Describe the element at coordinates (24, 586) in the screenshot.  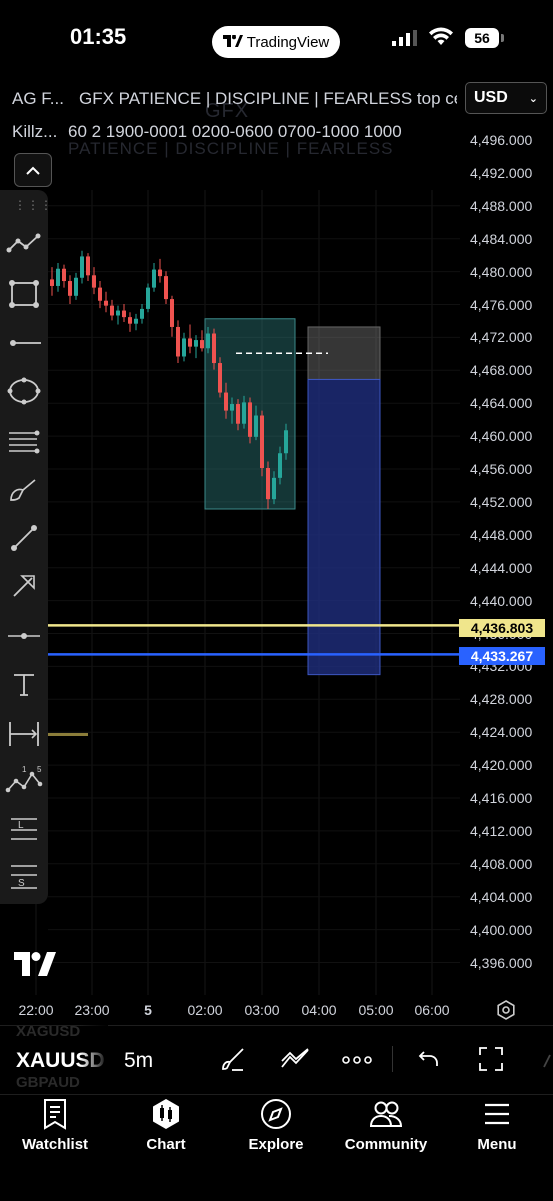
I see `arrow-tool-icon` at that location.